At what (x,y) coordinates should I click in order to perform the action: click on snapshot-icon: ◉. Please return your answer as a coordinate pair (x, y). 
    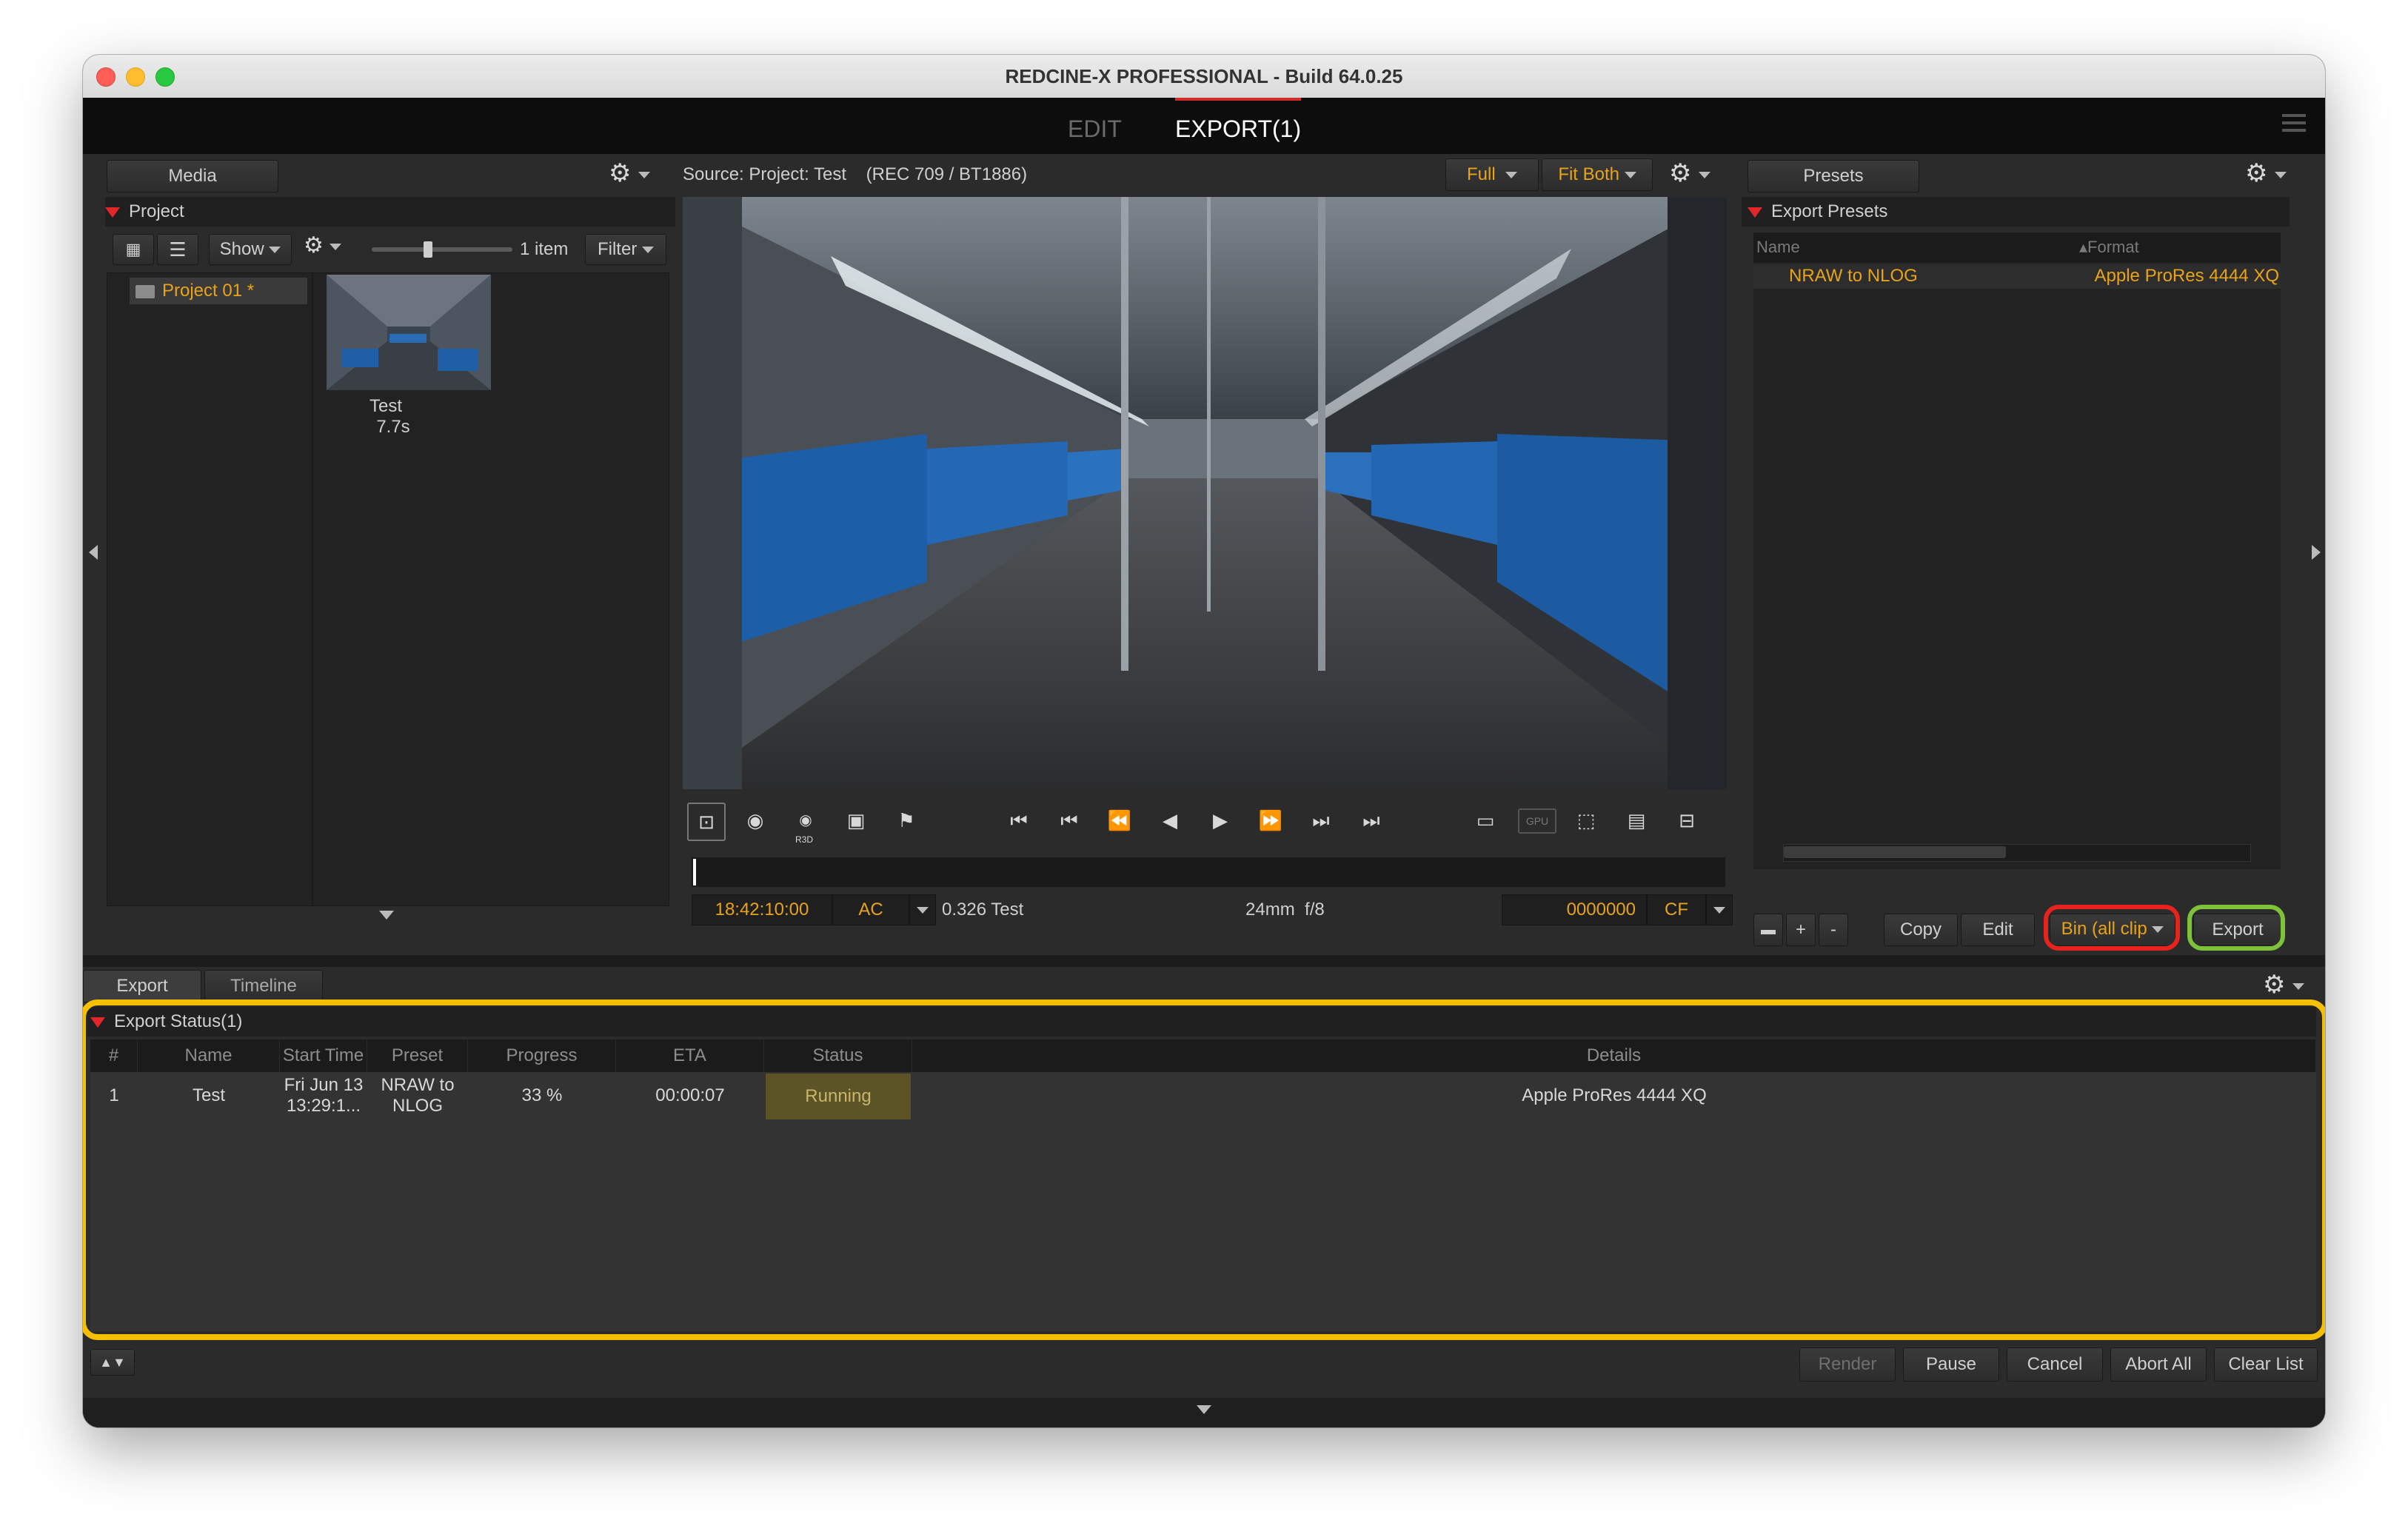
    Looking at the image, I should click on (755, 821).